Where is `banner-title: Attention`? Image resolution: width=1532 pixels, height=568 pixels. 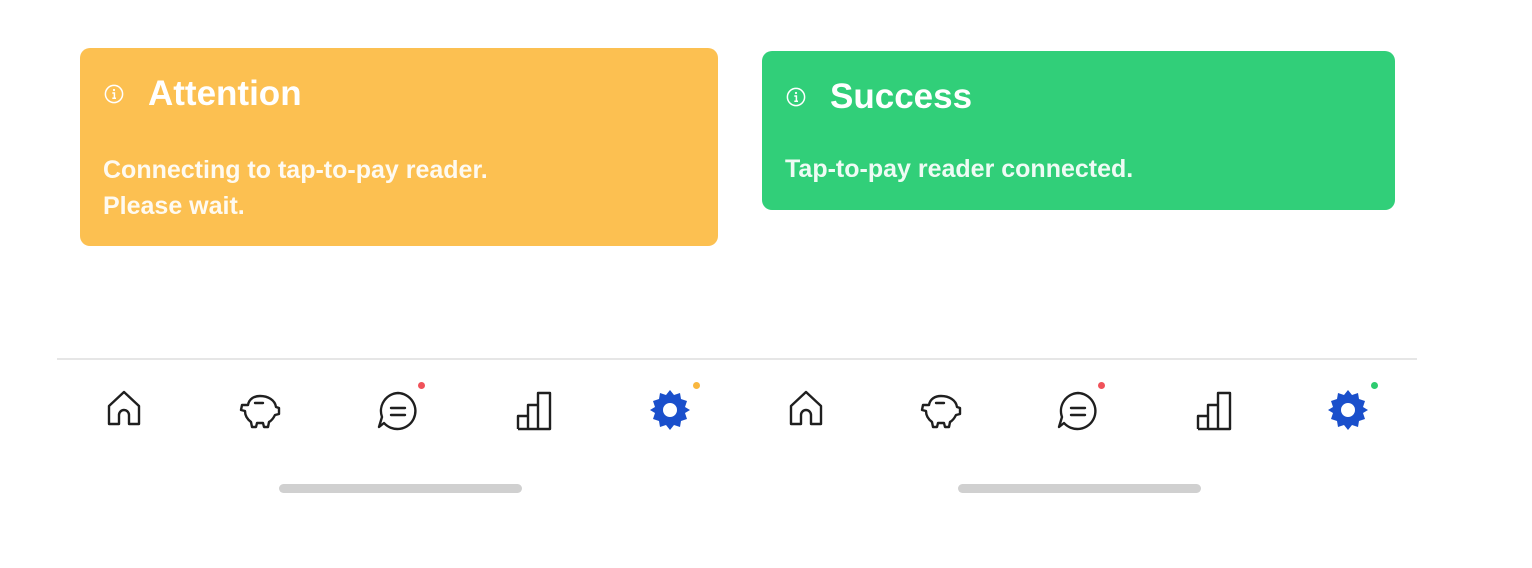 banner-title: Attention is located at coordinates (225, 93).